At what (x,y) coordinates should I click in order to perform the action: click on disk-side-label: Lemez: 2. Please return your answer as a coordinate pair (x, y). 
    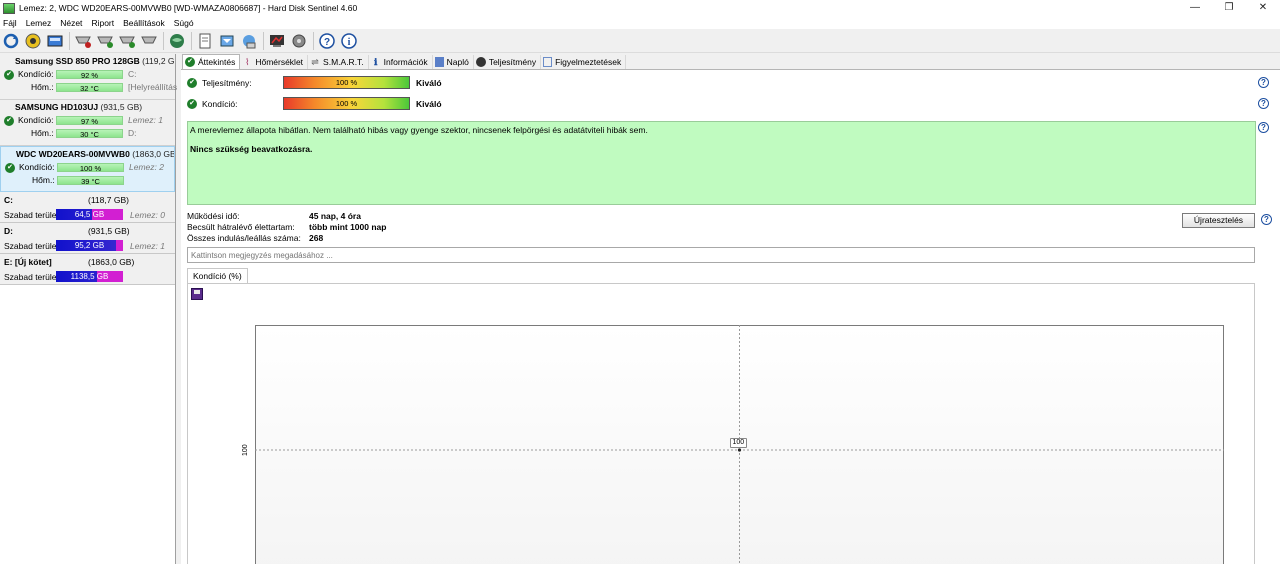
    Looking at the image, I should click on (146, 167).